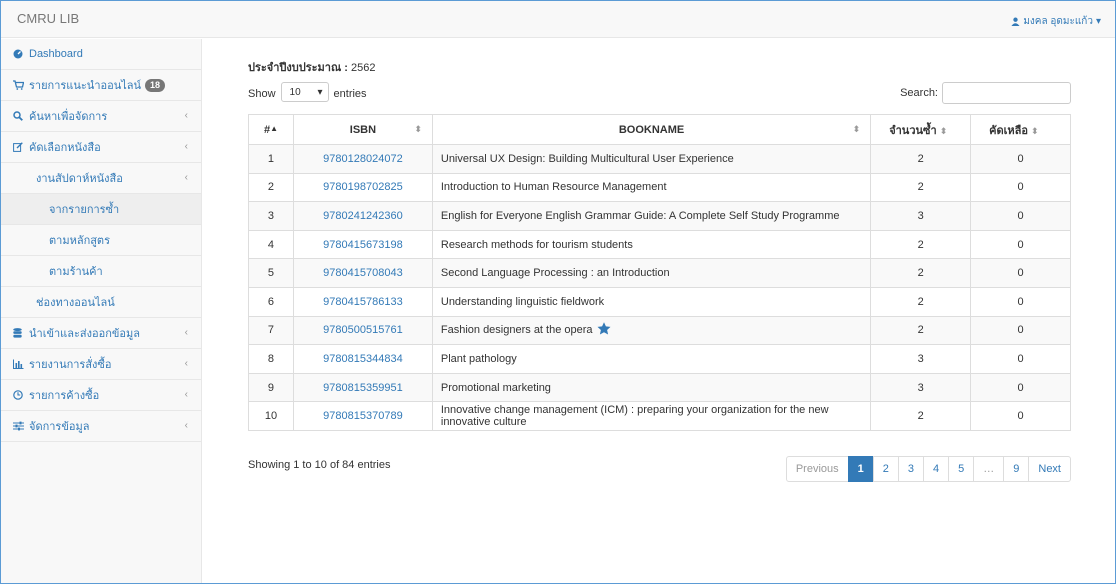 Image resolution: width=1116 pixels, height=584 pixels. I want to click on row-number: 2, so click(271, 187).